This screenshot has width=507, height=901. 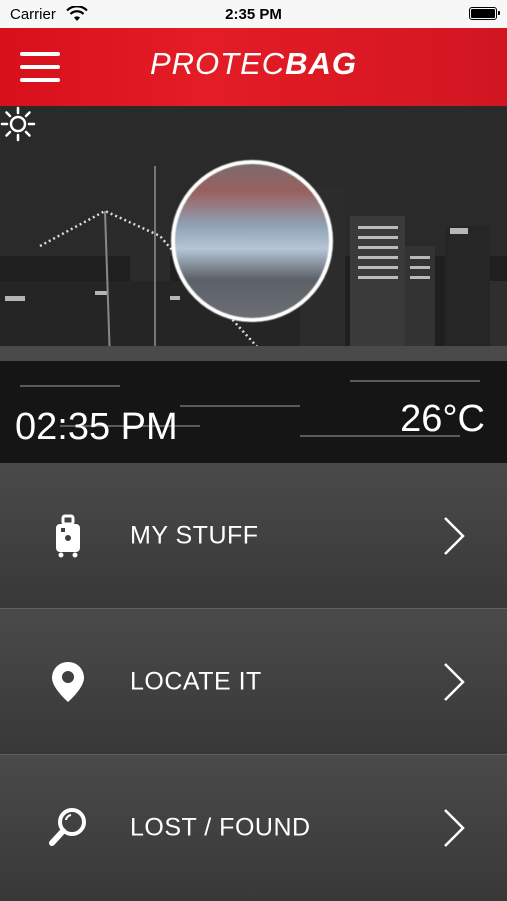 I want to click on magnifier-icon, so click(x=67, y=827).